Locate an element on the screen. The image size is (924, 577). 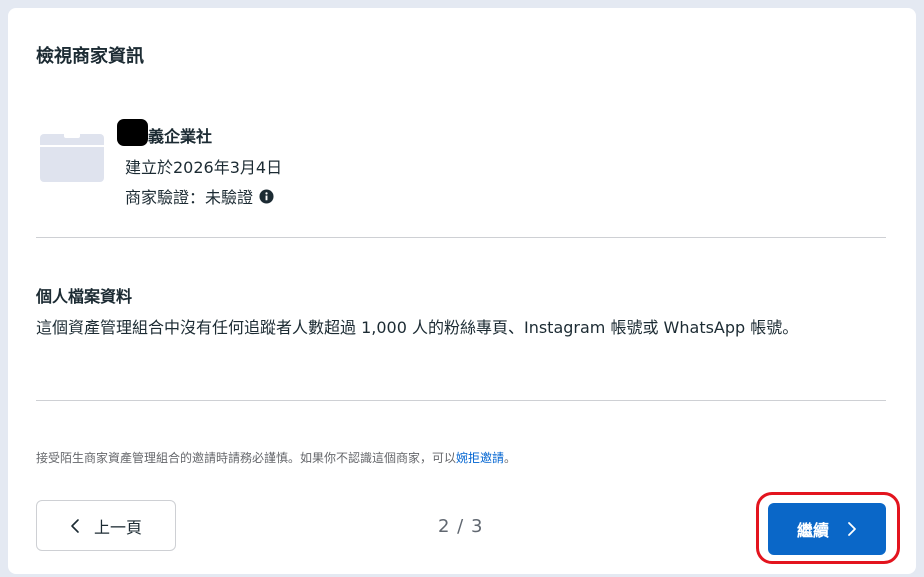
continue-button-label: 繼續 is located at coordinates (812, 530).